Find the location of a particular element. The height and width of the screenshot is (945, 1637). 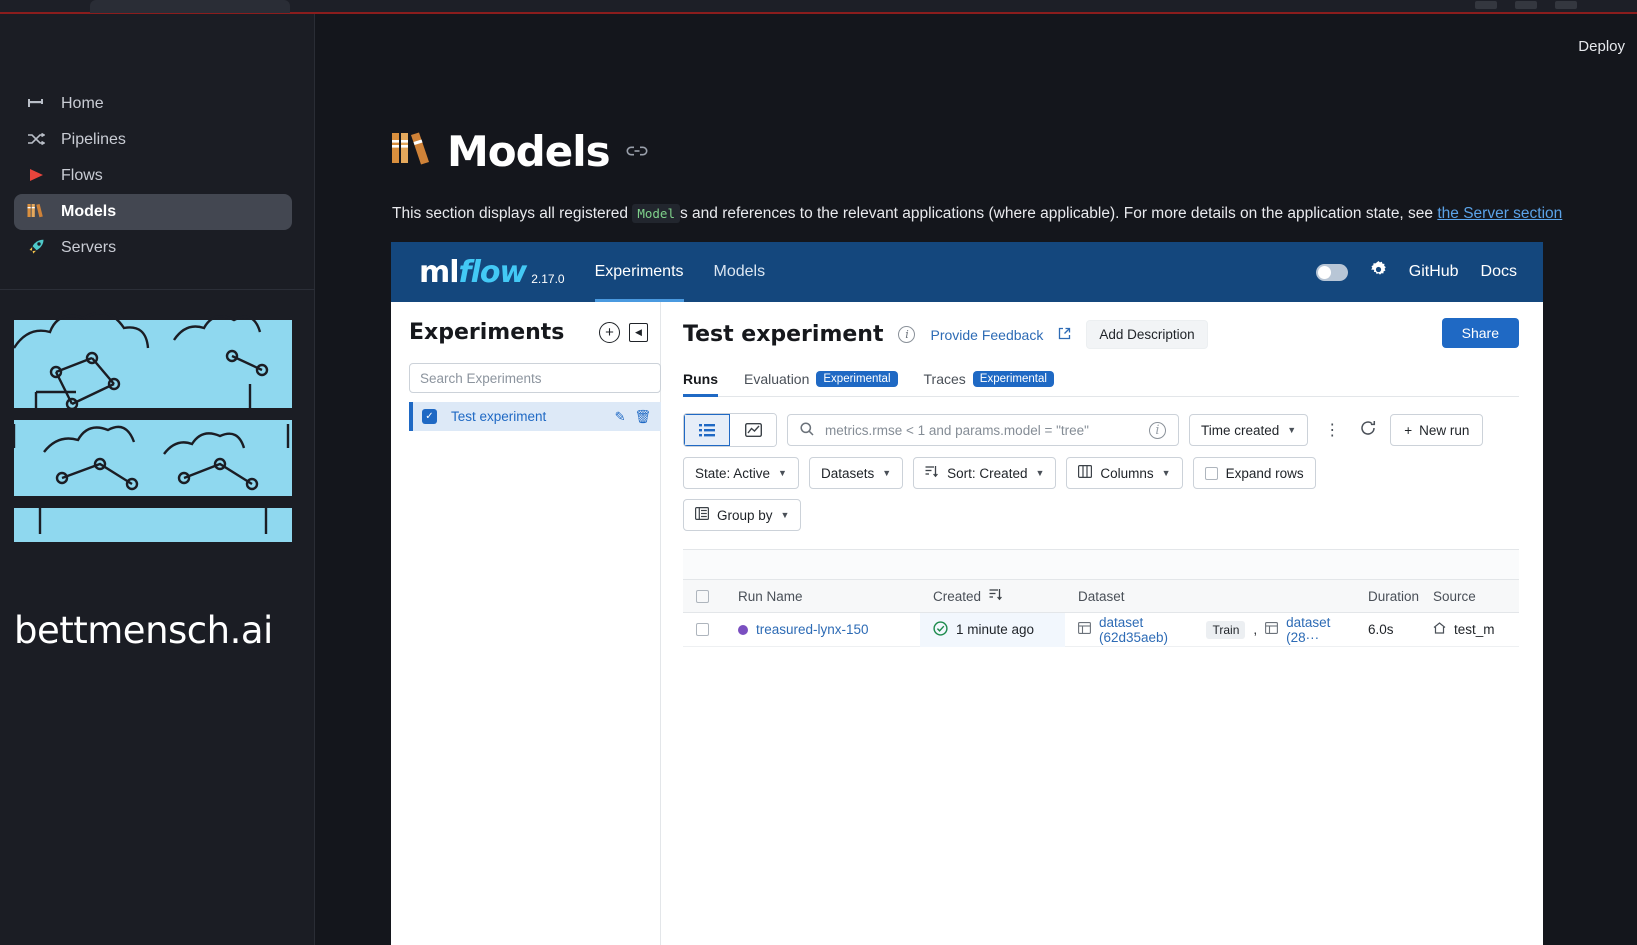

columns-dropdown: Columns ▼ is located at coordinates (1124, 473).